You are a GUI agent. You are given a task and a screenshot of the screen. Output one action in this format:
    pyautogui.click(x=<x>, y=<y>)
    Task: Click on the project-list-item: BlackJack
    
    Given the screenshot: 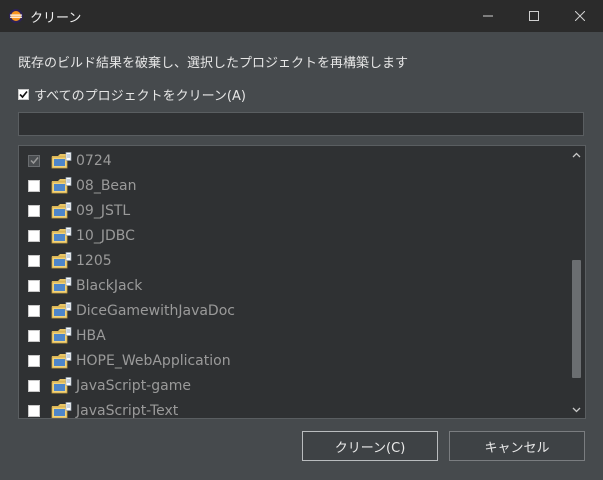 What is the action you would take?
    pyautogui.click(x=127, y=285)
    